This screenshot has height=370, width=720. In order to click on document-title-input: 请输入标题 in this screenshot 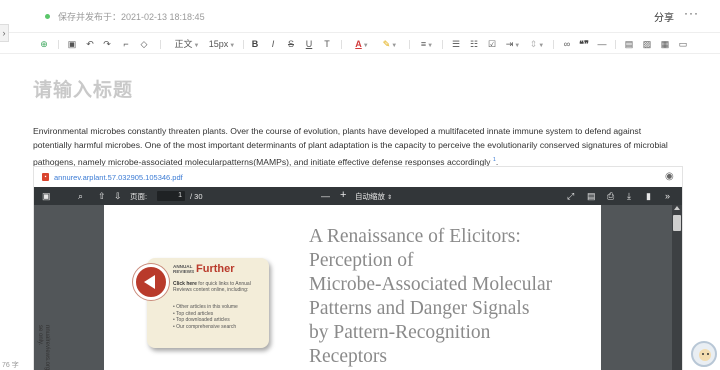, I will do `click(83, 88)`.